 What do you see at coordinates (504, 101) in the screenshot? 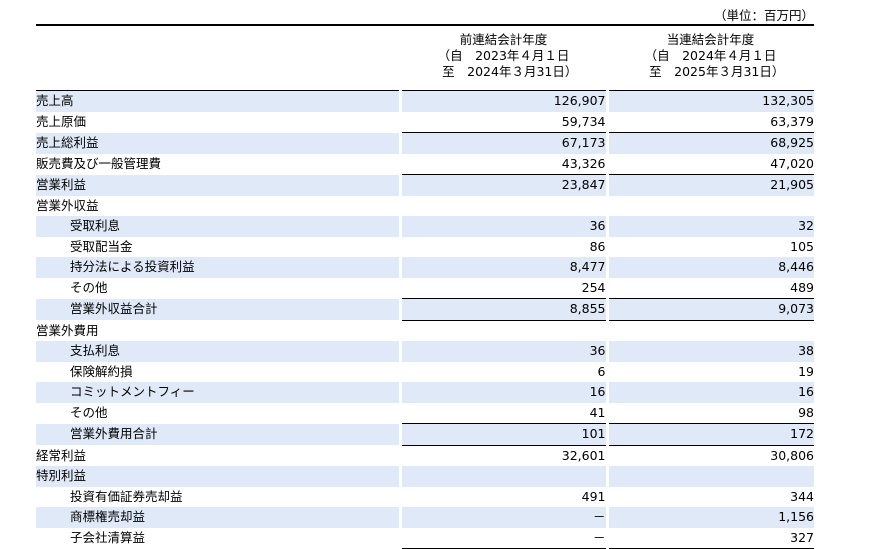
I see `row-value-prev: 126,907` at bounding box center [504, 101].